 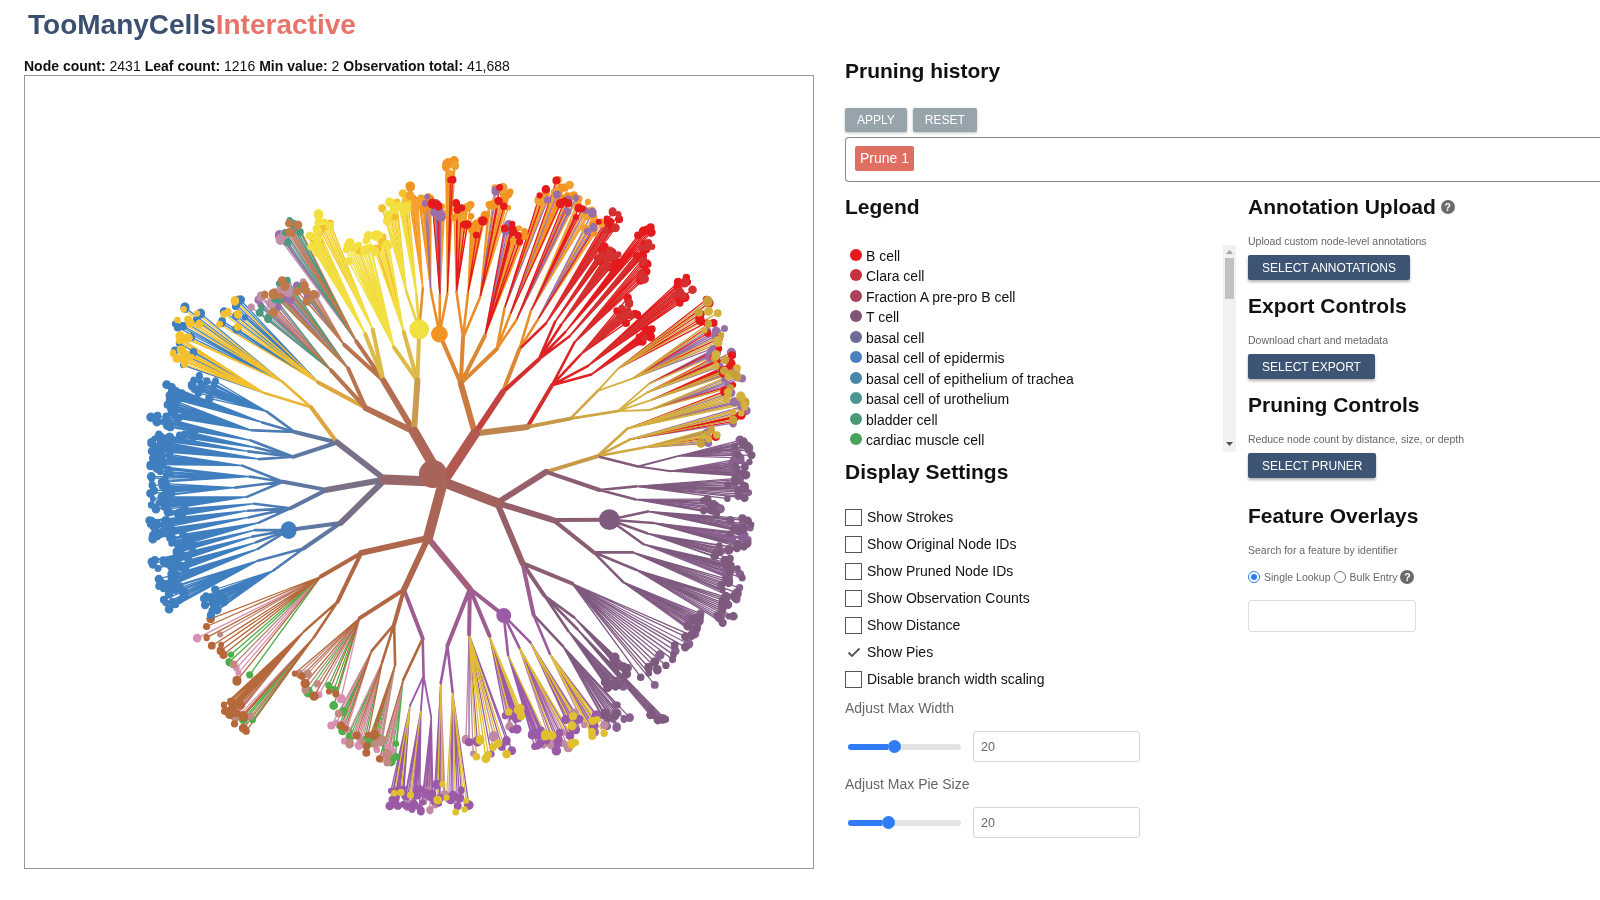 What do you see at coordinates (902, 420) in the screenshot?
I see `legend-label: bladder cell` at bounding box center [902, 420].